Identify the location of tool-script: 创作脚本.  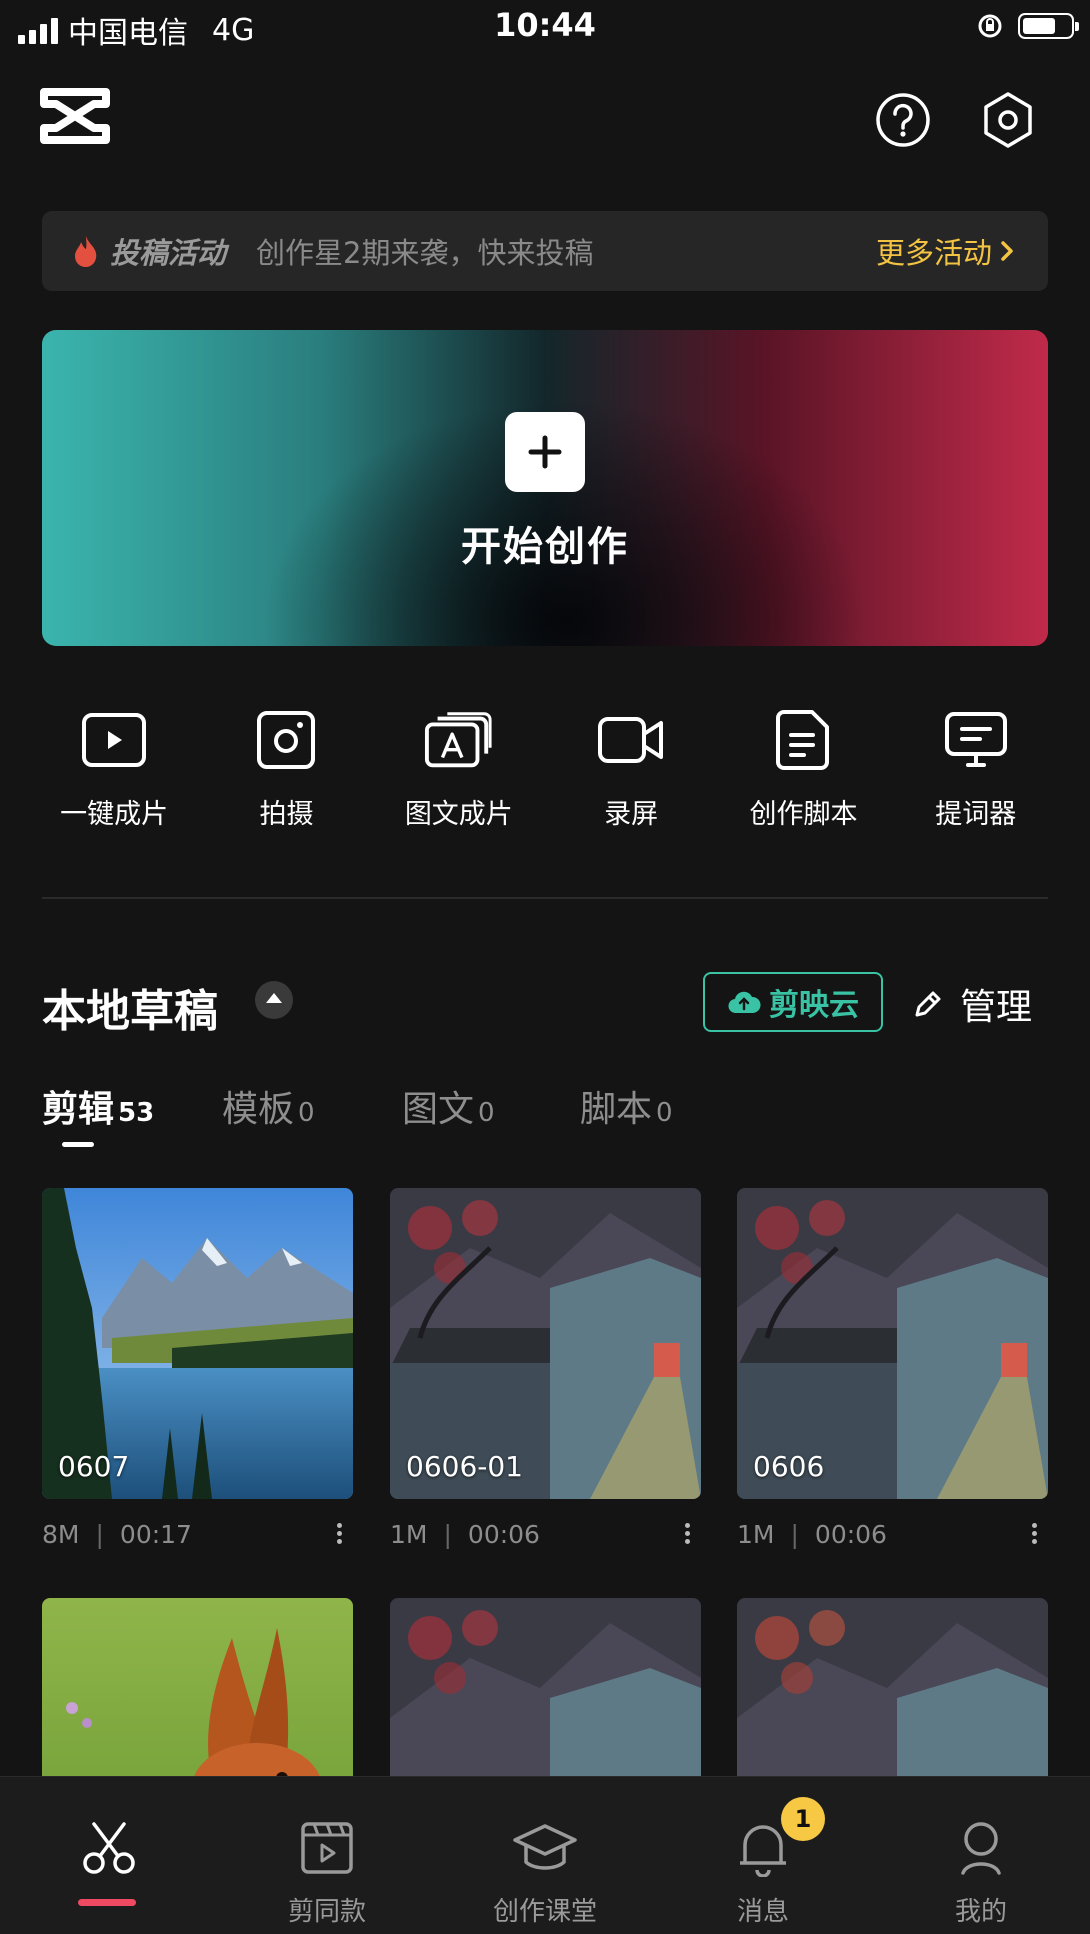
(803, 773).